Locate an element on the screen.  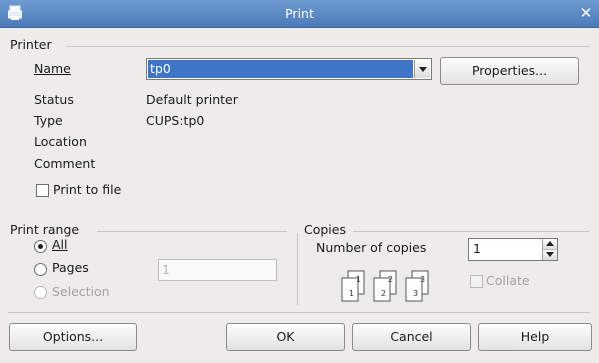
help-button: Help is located at coordinates (535, 337).